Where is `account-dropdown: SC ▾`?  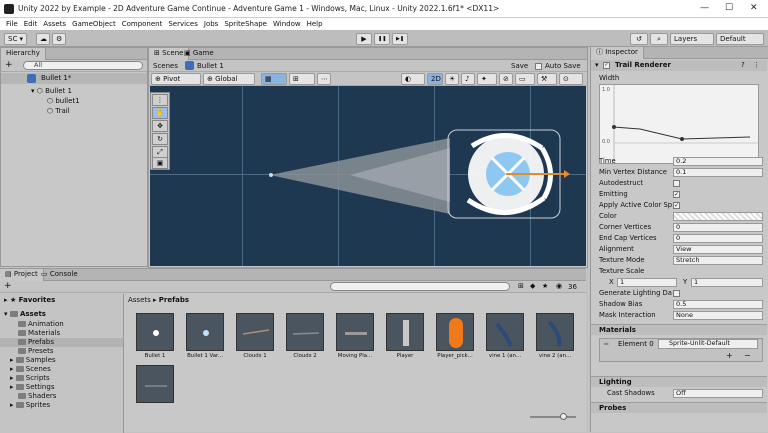 account-dropdown: SC ▾ is located at coordinates (16, 39).